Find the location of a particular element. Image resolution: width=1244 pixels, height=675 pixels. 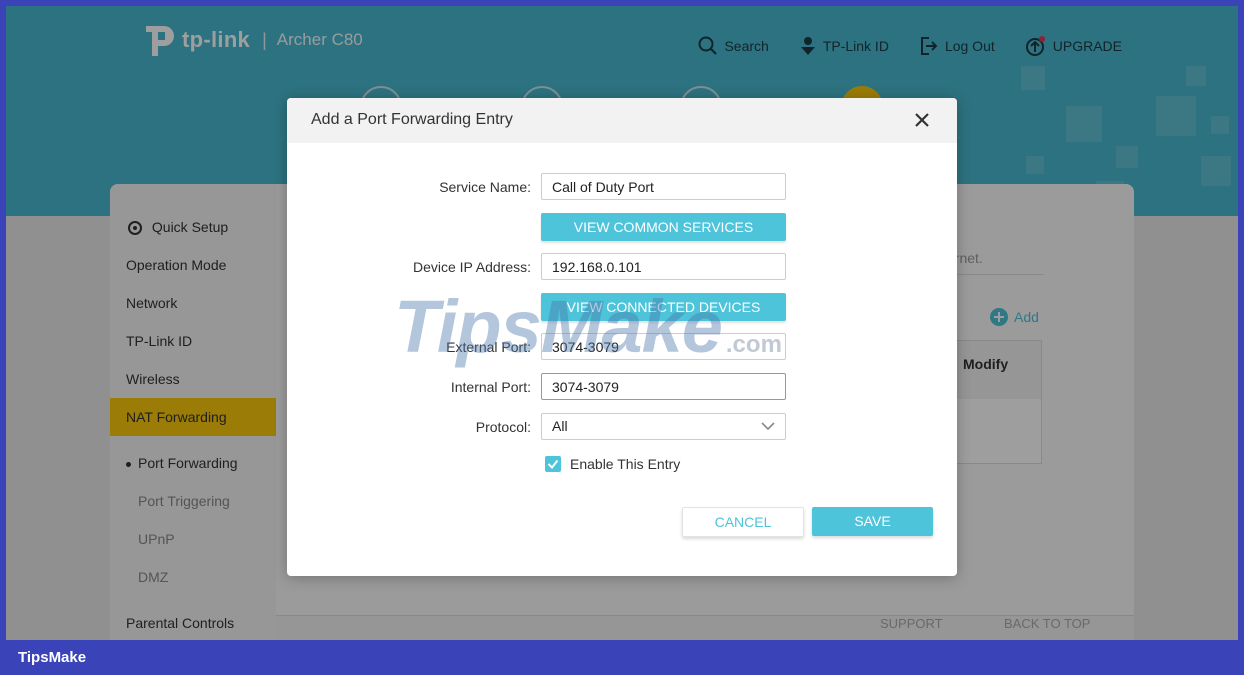

view-common-services-button: VIEW COMMON SERVICES is located at coordinates (663, 227).